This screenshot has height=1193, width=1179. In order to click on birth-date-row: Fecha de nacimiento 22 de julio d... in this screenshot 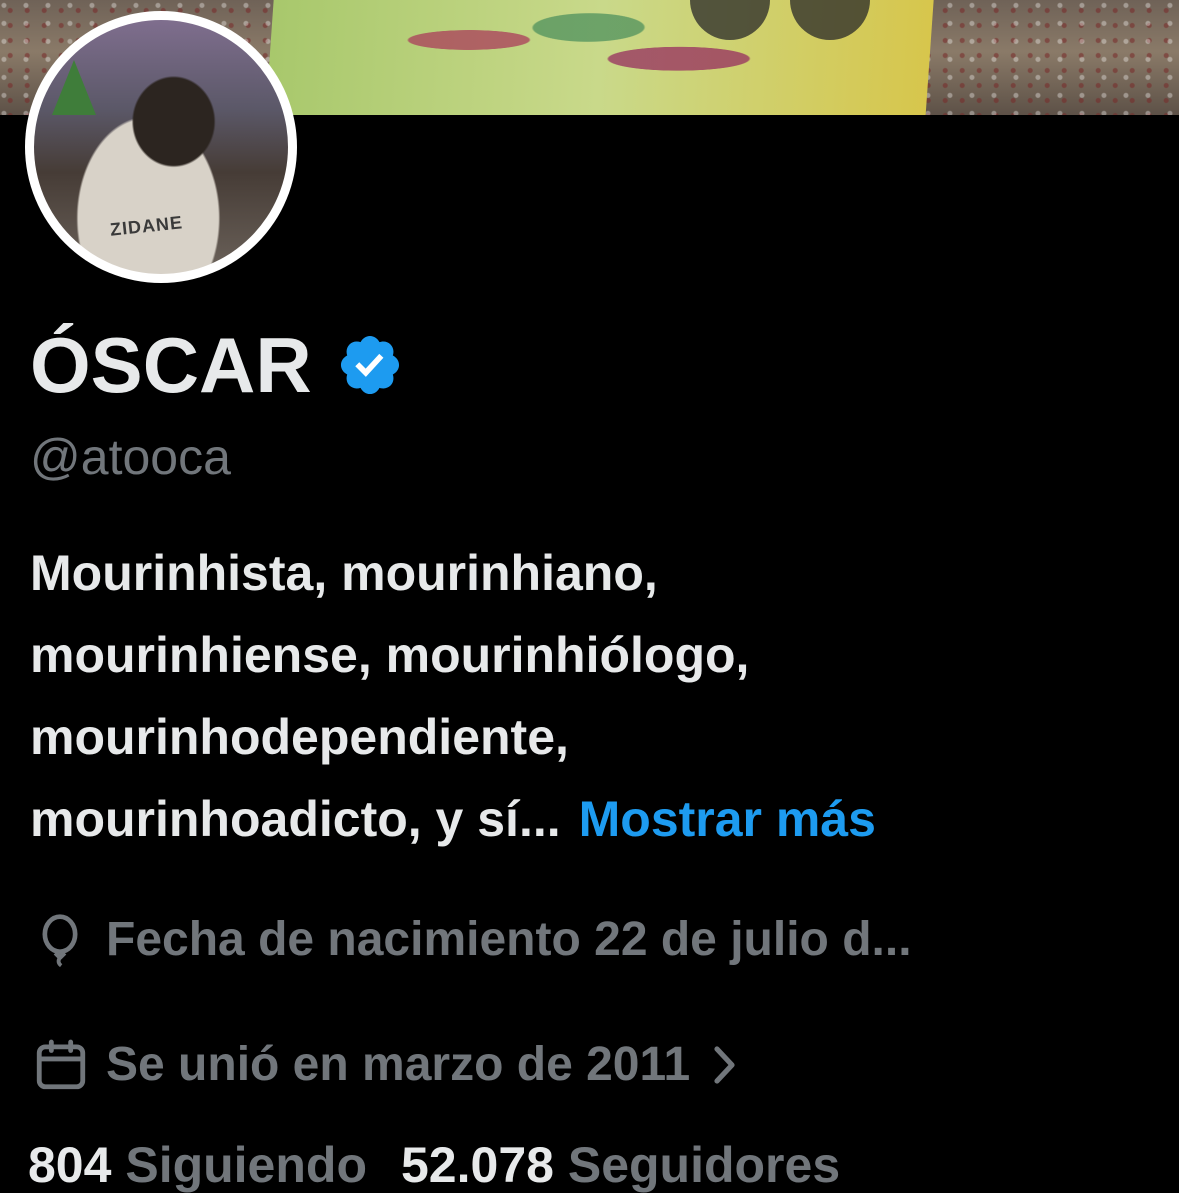, I will do `click(472, 940)`.